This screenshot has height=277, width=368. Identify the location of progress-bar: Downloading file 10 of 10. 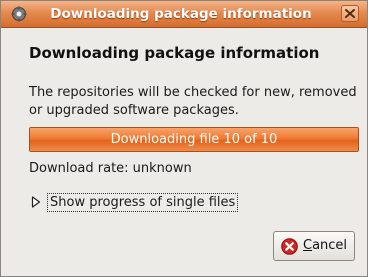
(194, 139).